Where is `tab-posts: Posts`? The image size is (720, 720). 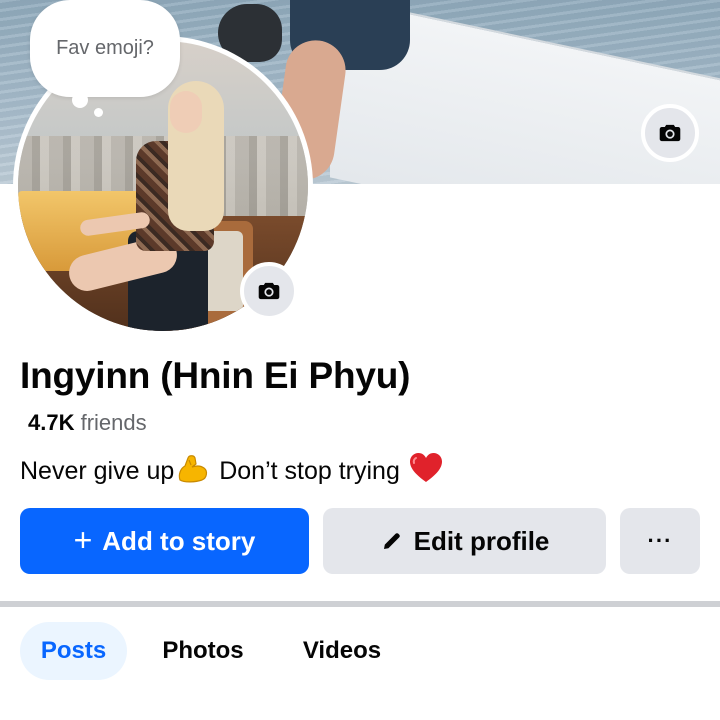
tab-posts: Posts is located at coordinates (73, 651).